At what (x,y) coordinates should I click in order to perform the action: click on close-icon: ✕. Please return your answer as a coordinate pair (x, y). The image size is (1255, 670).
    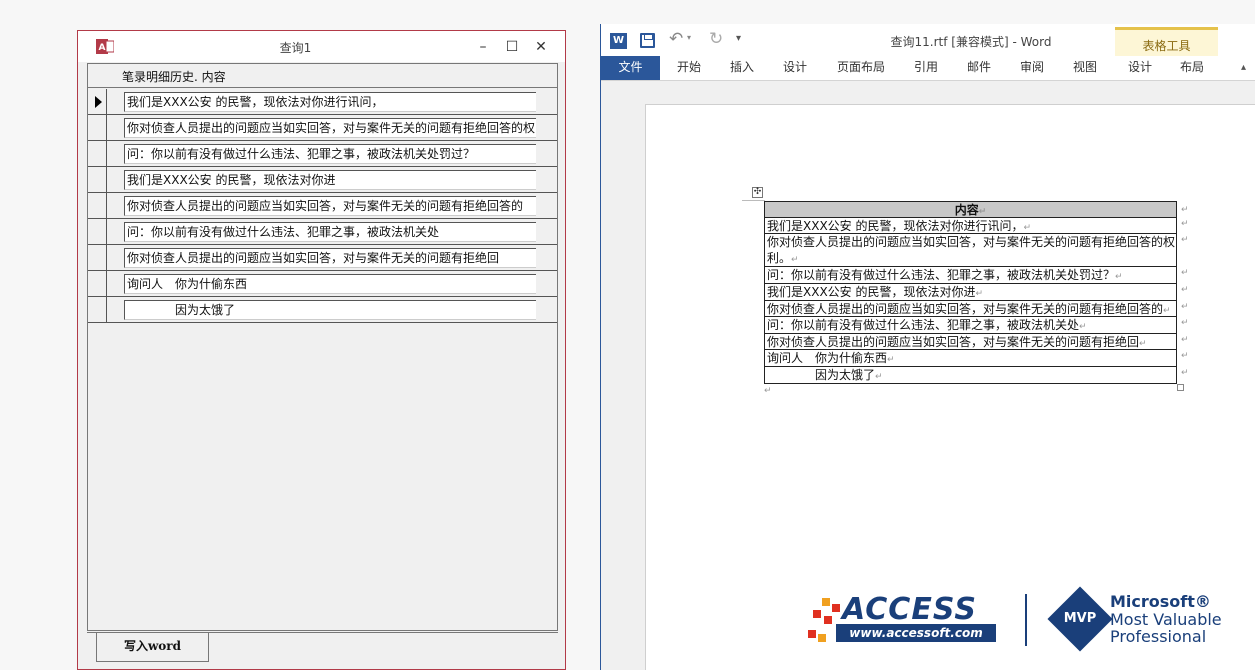
    Looking at the image, I should click on (541, 47).